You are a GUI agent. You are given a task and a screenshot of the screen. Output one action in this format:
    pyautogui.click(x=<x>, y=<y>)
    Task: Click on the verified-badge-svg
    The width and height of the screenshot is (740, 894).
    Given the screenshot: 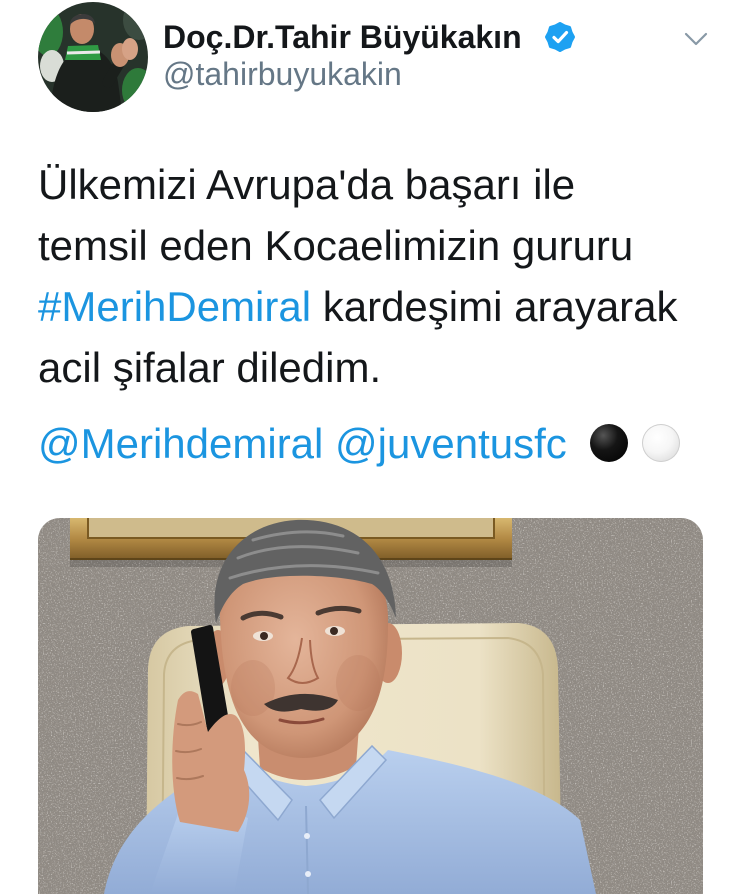 What is the action you would take?
    pyautogui.click(x=560, y=37)
    